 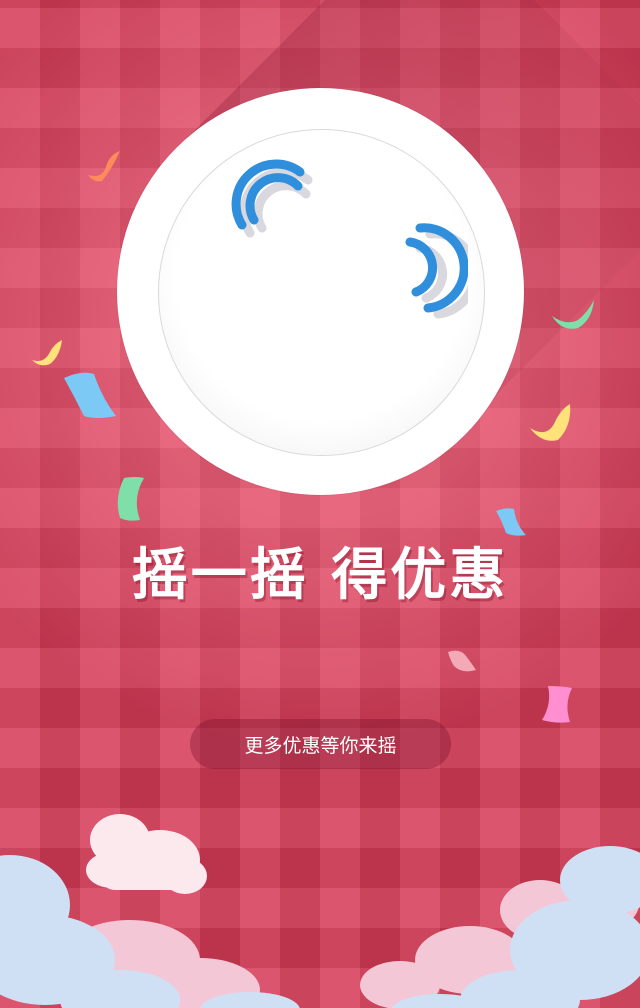 I want to click on more-offers-label: 更多优惠等你来摇, so click(x=320, y=745).